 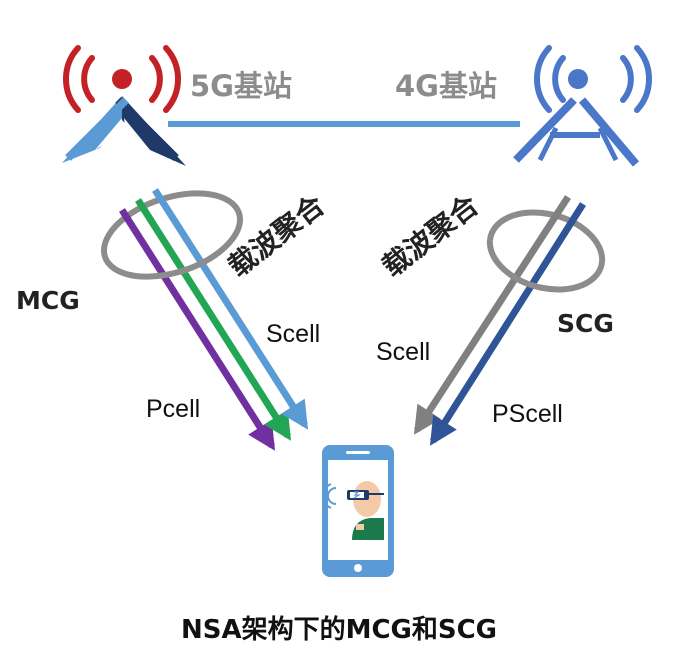 I want to click on scg-carrier-aggregation-label: 载波聚合, so click(x=430, y=236).